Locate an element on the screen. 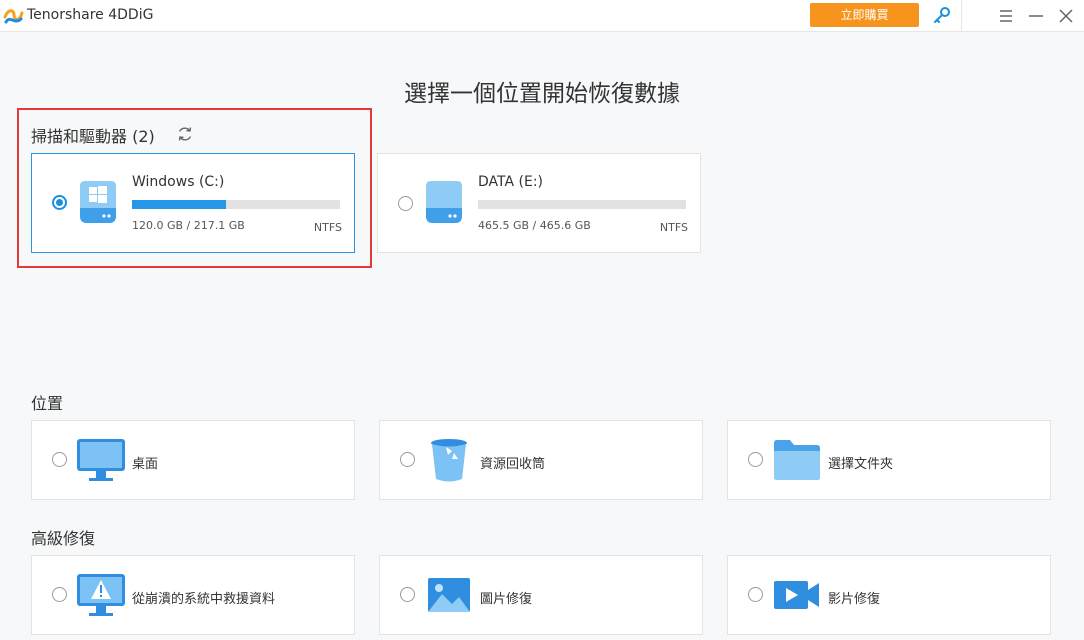  photo-repair-icon is located at coordinates (449, 595).